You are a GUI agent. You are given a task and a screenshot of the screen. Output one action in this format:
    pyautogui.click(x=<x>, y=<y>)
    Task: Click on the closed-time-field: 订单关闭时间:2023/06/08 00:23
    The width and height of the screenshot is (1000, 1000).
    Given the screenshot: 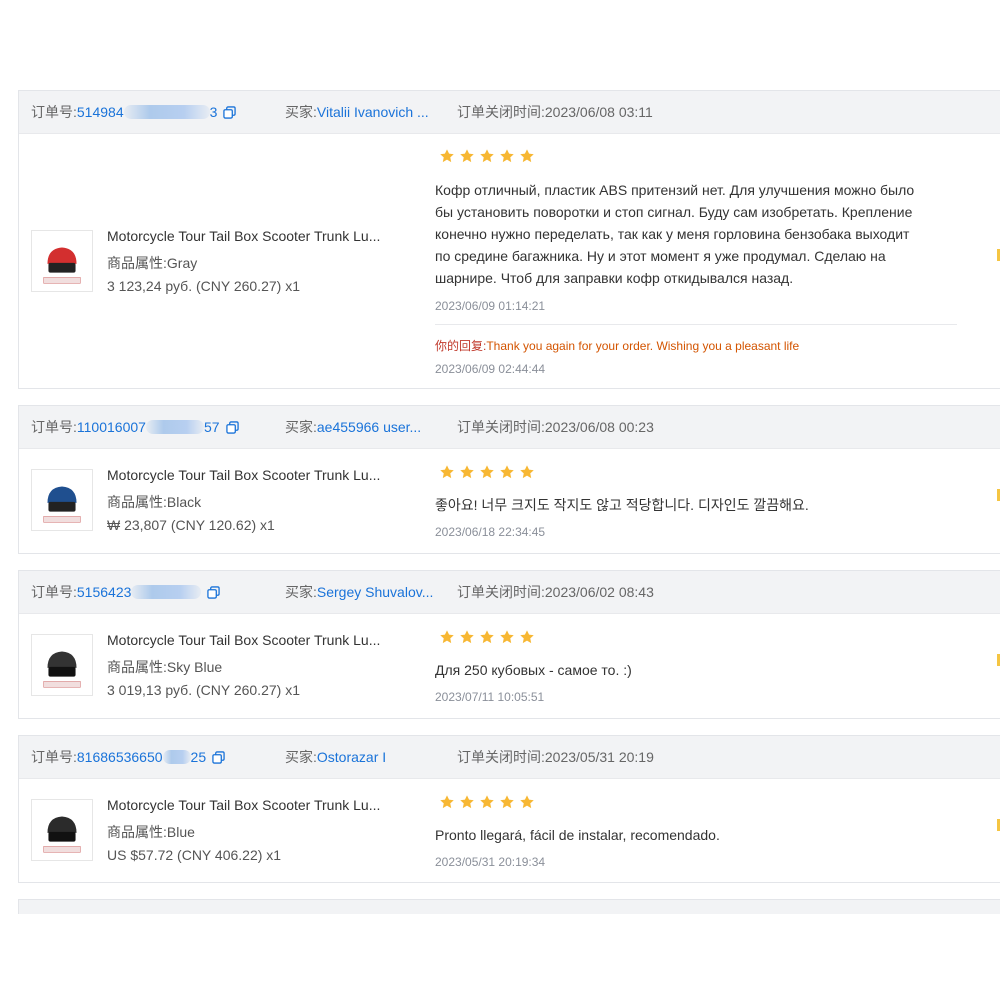 What is the action you would take?
    pyautogui.click(x=555, y=427)
    